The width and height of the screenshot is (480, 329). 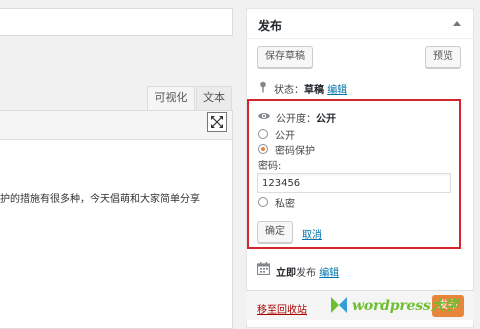 I want to click on schedule-row: 立即发布 编辑, so click(x=307, y=271).